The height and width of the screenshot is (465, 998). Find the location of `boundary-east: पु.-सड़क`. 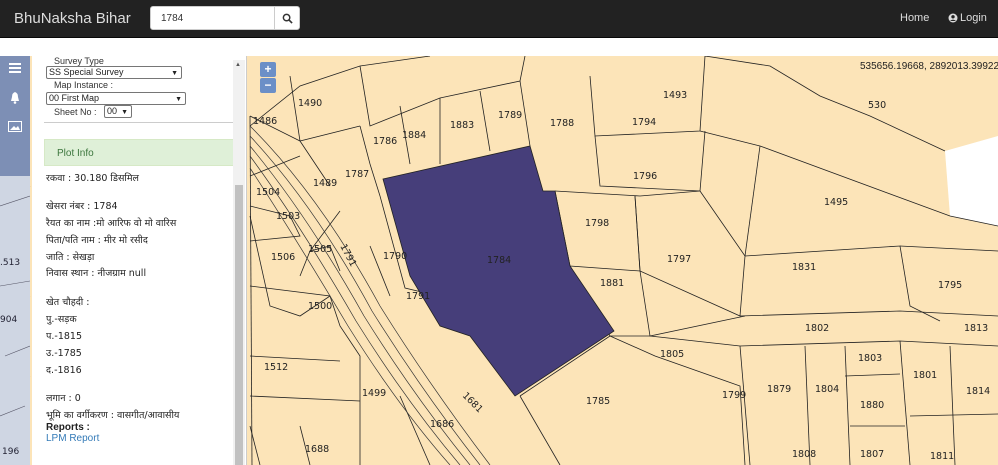

boundary-east: पु.-सड़क is located at coordinates (61, 319).